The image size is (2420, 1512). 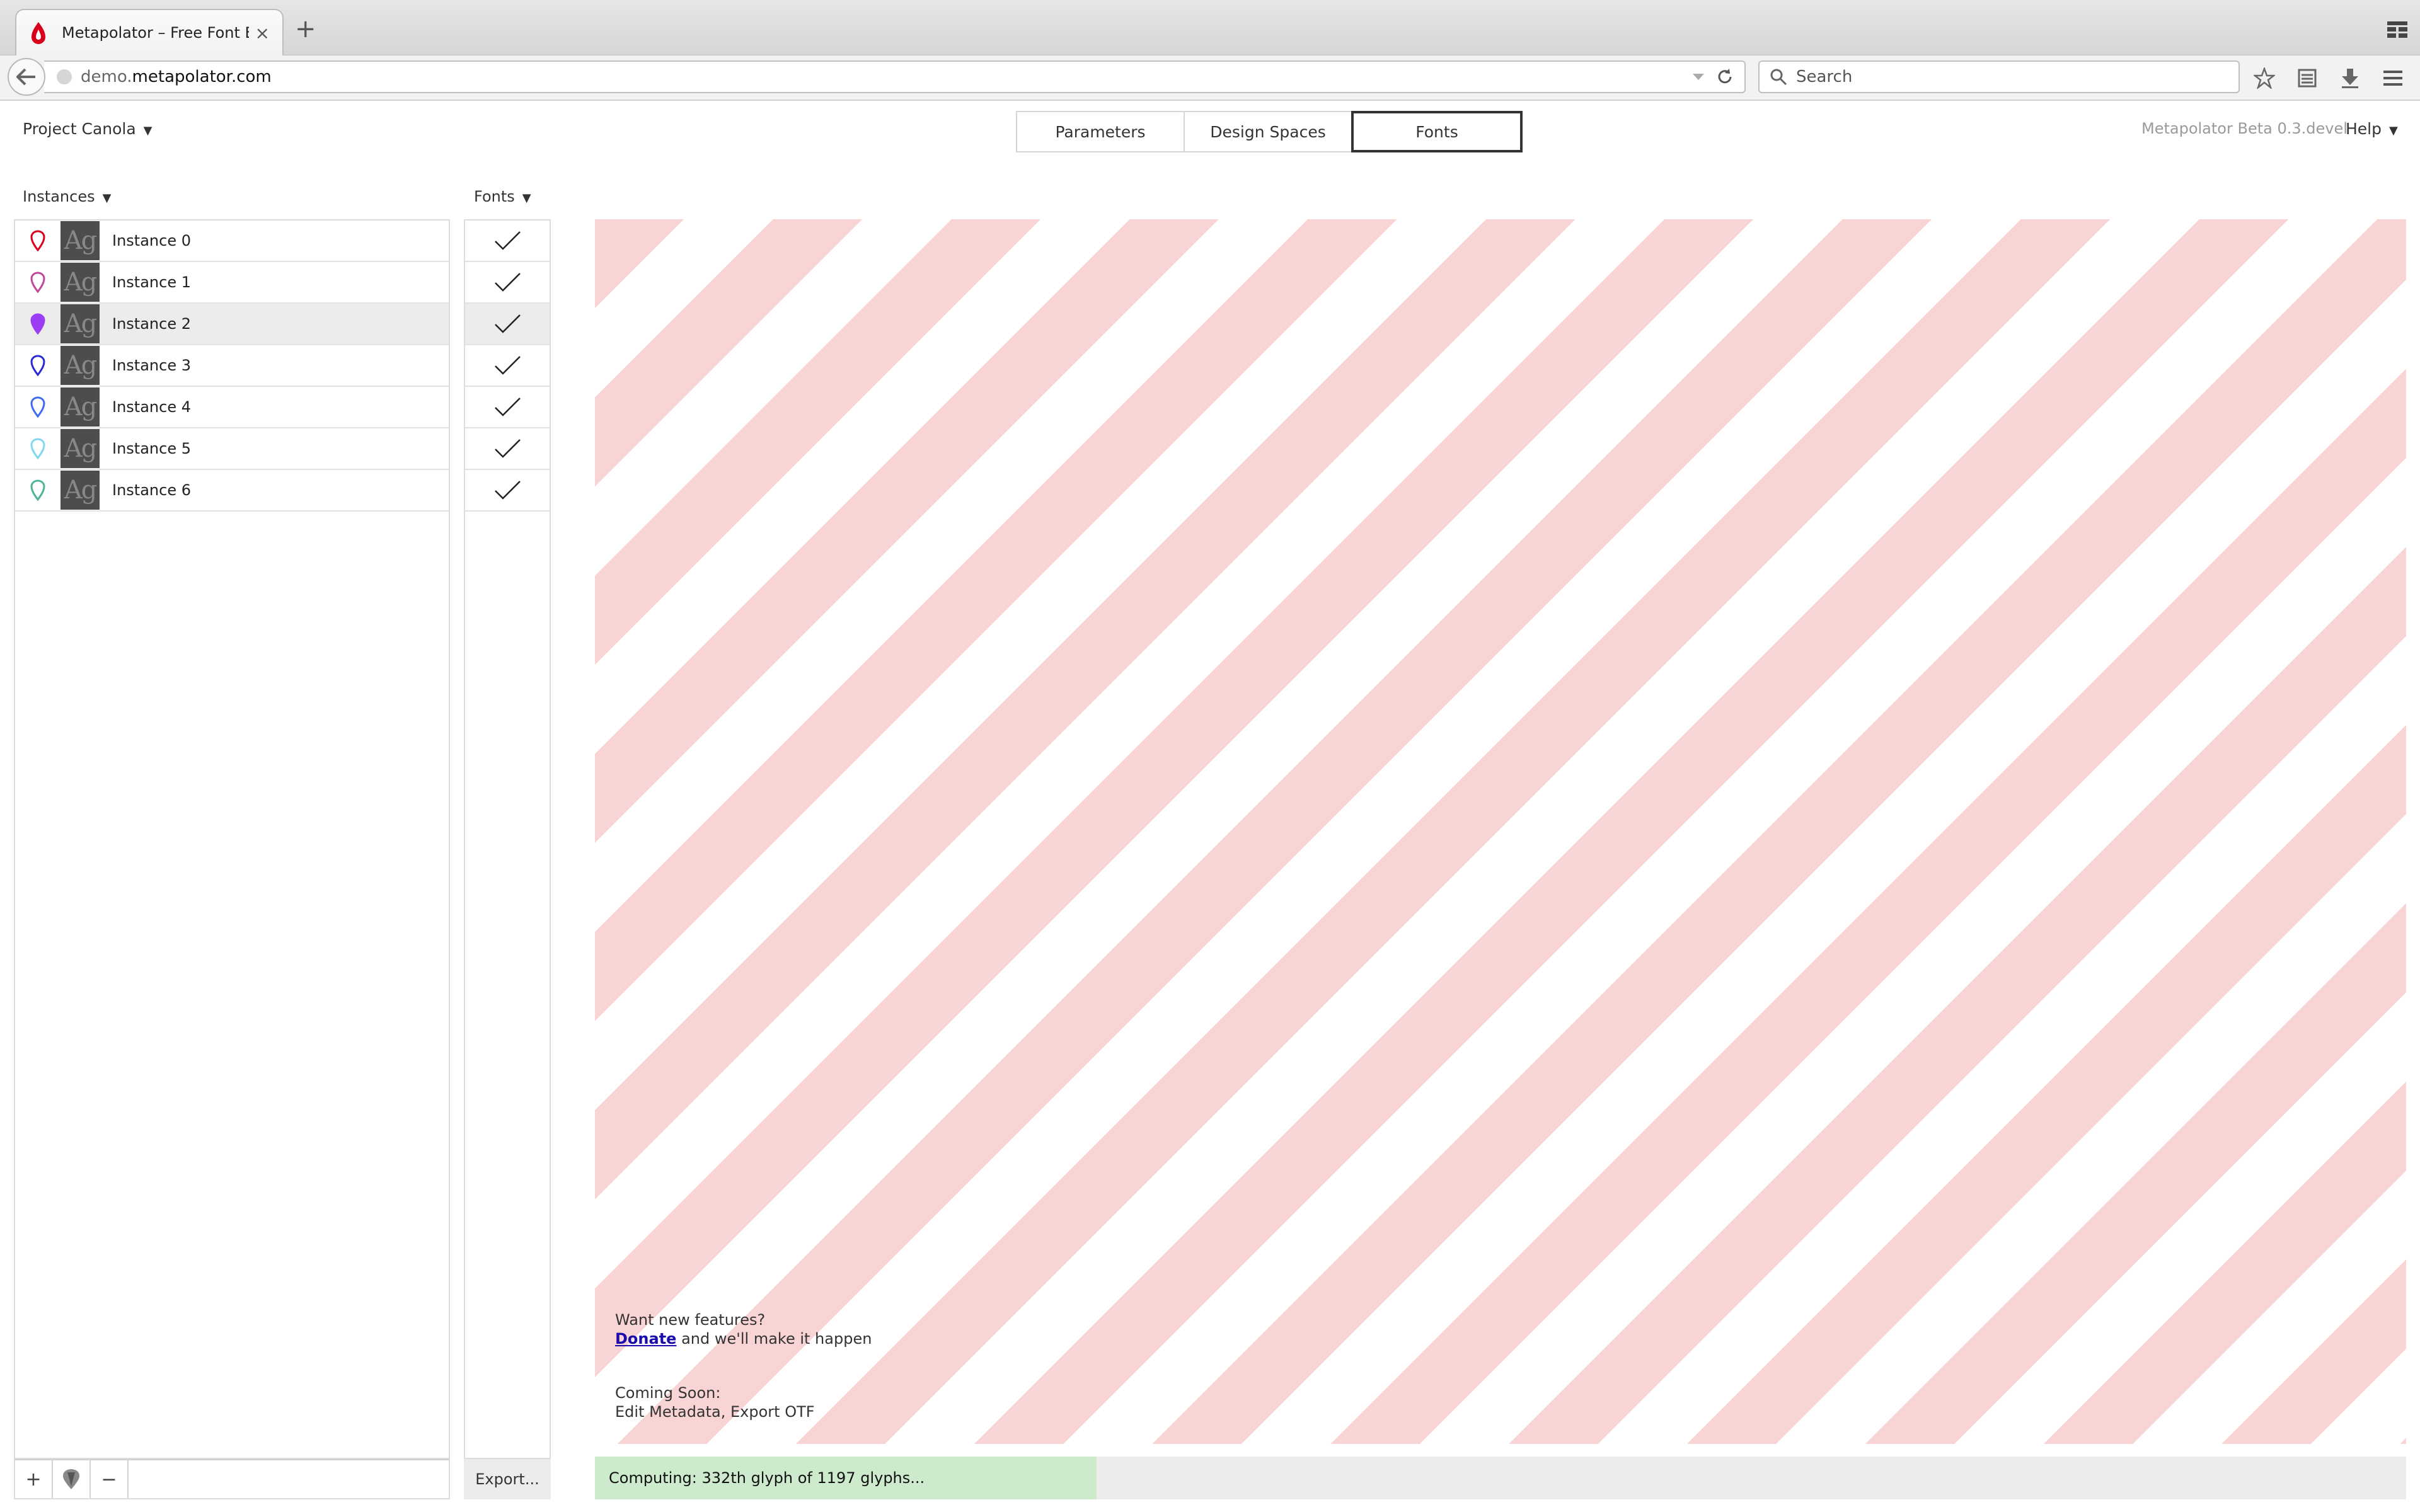 What do you see at coordinates (232, 366) in the screenshot?
I see `instance-row: Ag Instance 3` at bounding box center [232, 366].